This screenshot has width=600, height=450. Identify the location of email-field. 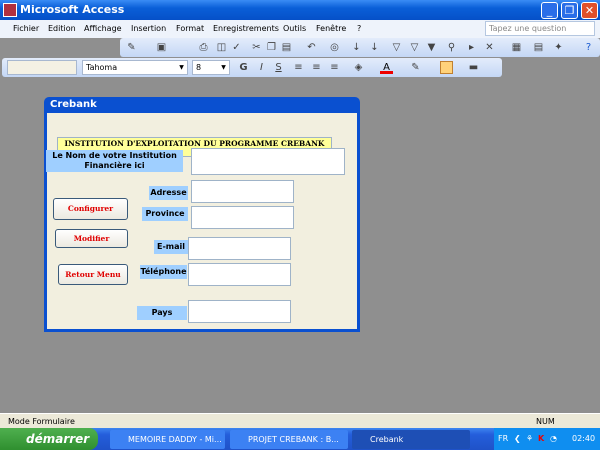
(239, 248).